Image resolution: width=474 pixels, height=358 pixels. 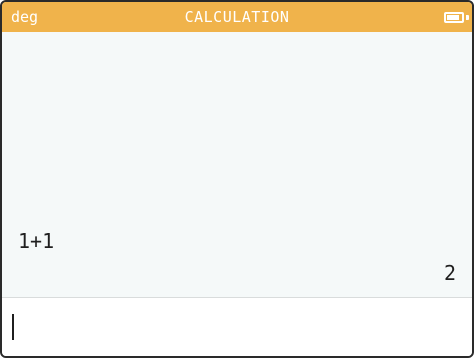 I want to click on battery-level-fill, so click(x=453, y=17).